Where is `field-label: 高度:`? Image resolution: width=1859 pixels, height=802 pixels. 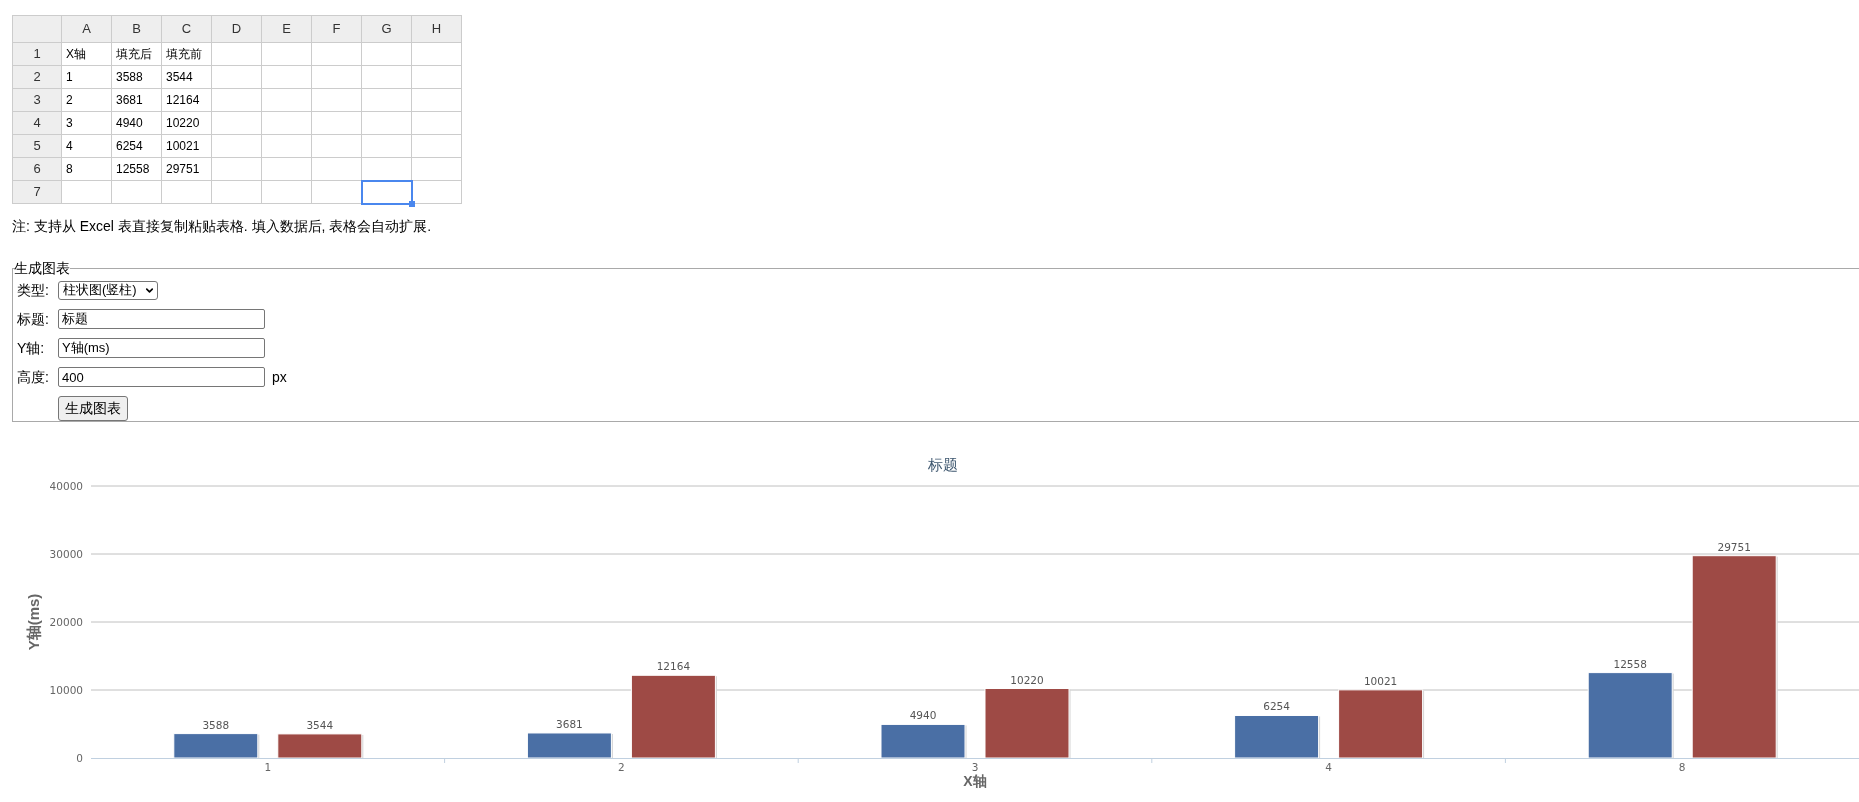
field-label: 高度: is located at coordinates (33, 377).